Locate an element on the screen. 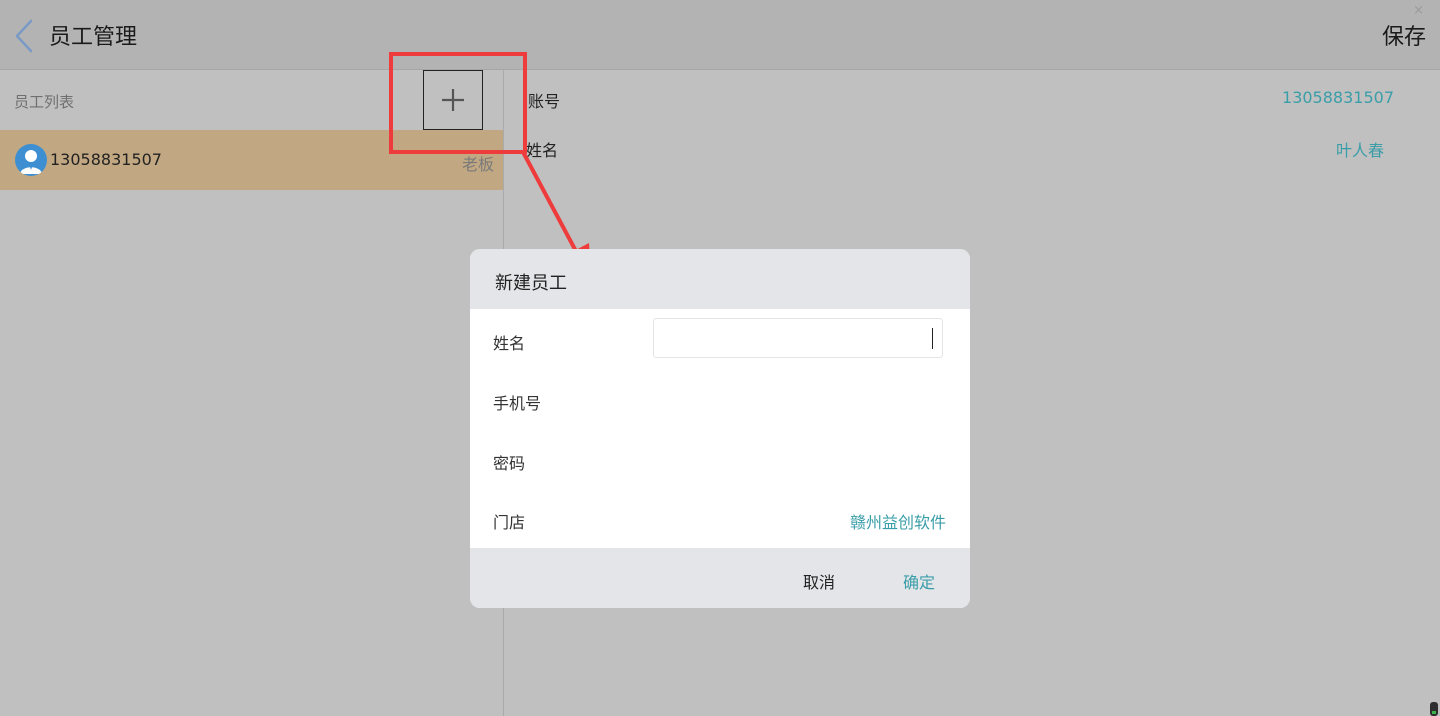  name-input is located at coordinates (798, 338).